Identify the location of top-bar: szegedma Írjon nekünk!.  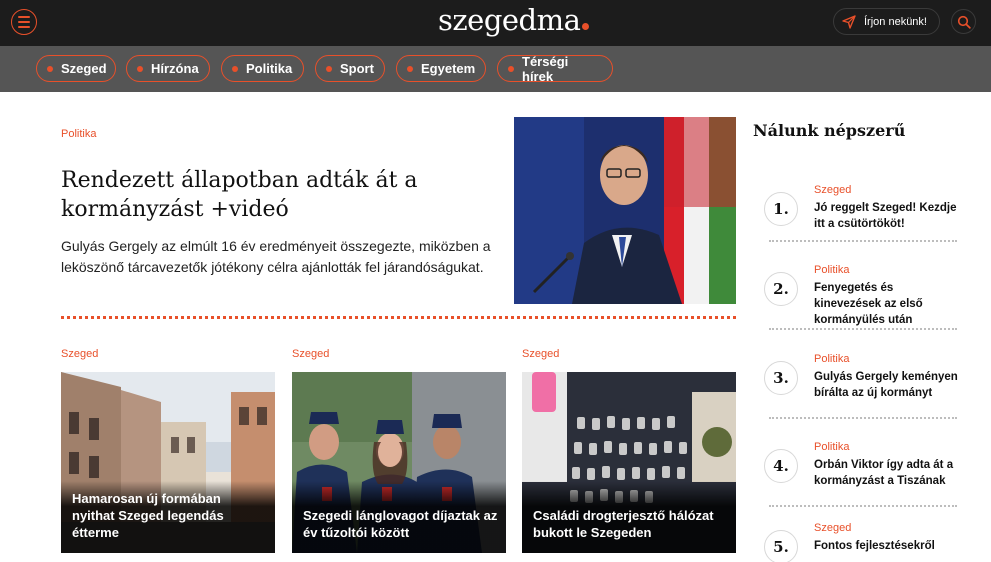
(495, 23).